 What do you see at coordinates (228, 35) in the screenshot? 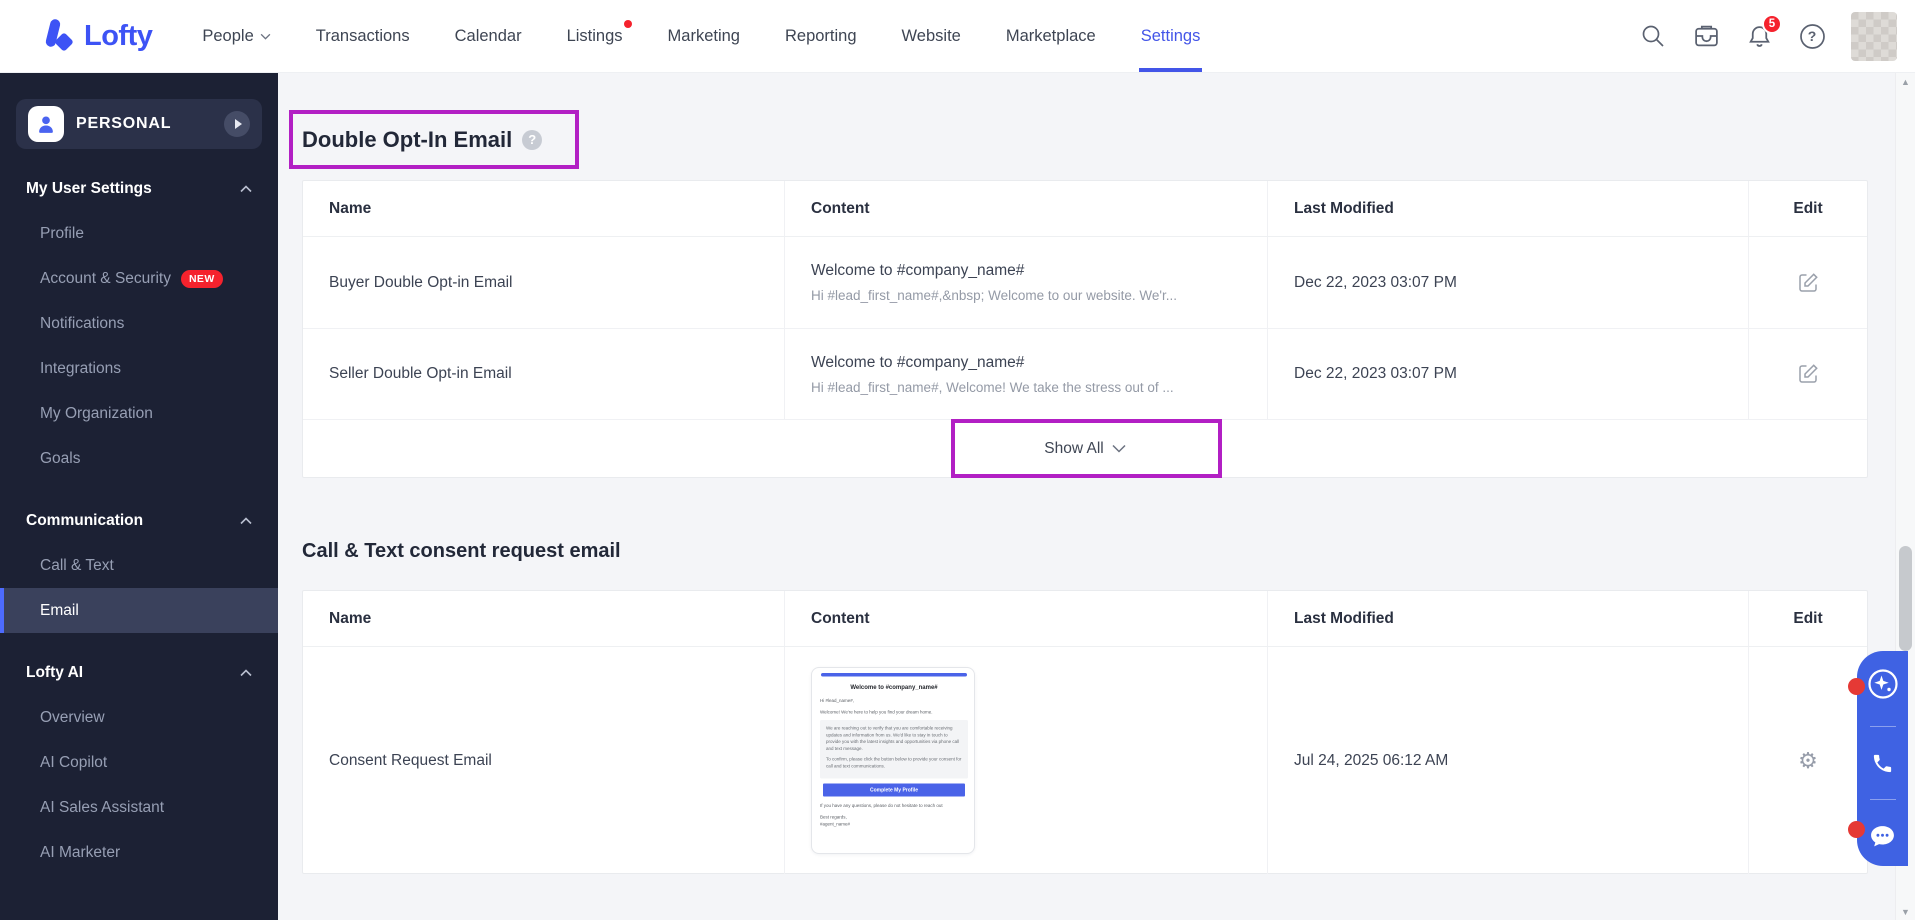
I see `nav-item-label: People` at bounding box center [228, 35].